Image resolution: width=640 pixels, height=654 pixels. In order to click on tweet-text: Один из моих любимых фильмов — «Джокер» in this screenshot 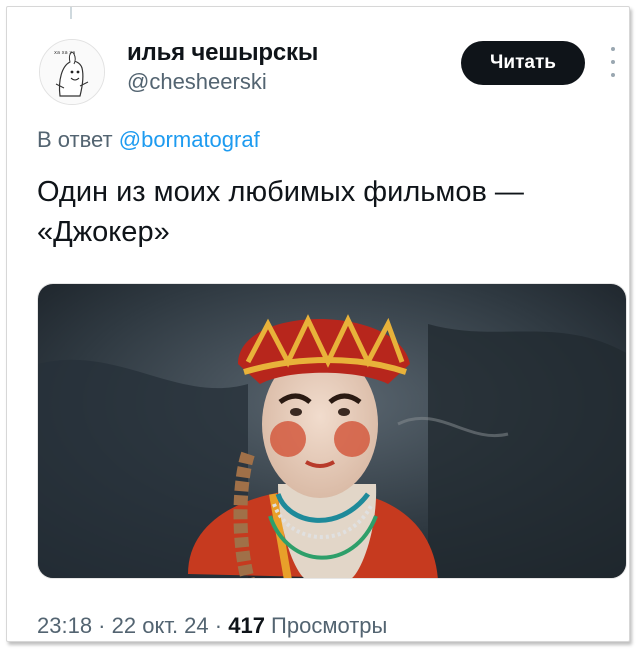, I will do `click(280, 212)`.